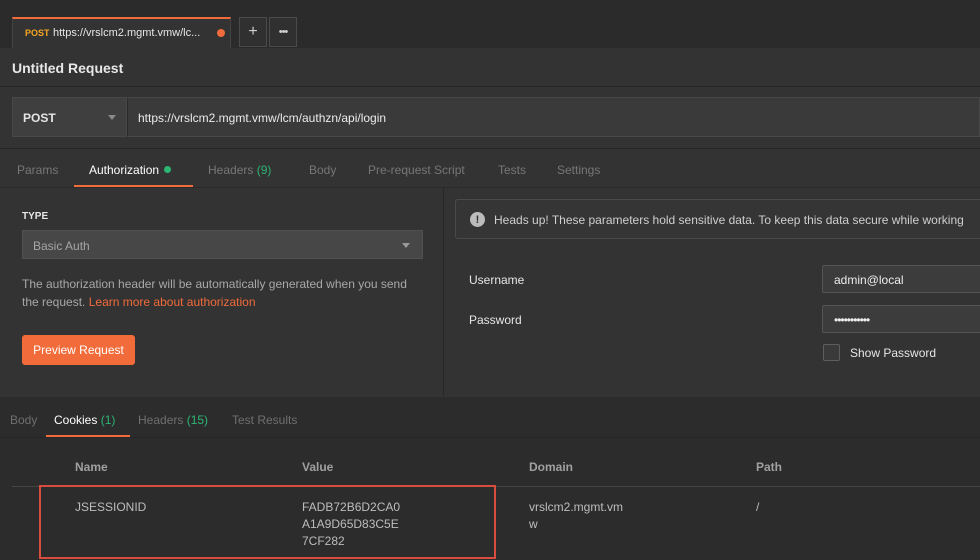  What do you see at coordinates (283, 32) in the screenshot?
I see `tab-more-button: •••` at bounding box center [283, 32].